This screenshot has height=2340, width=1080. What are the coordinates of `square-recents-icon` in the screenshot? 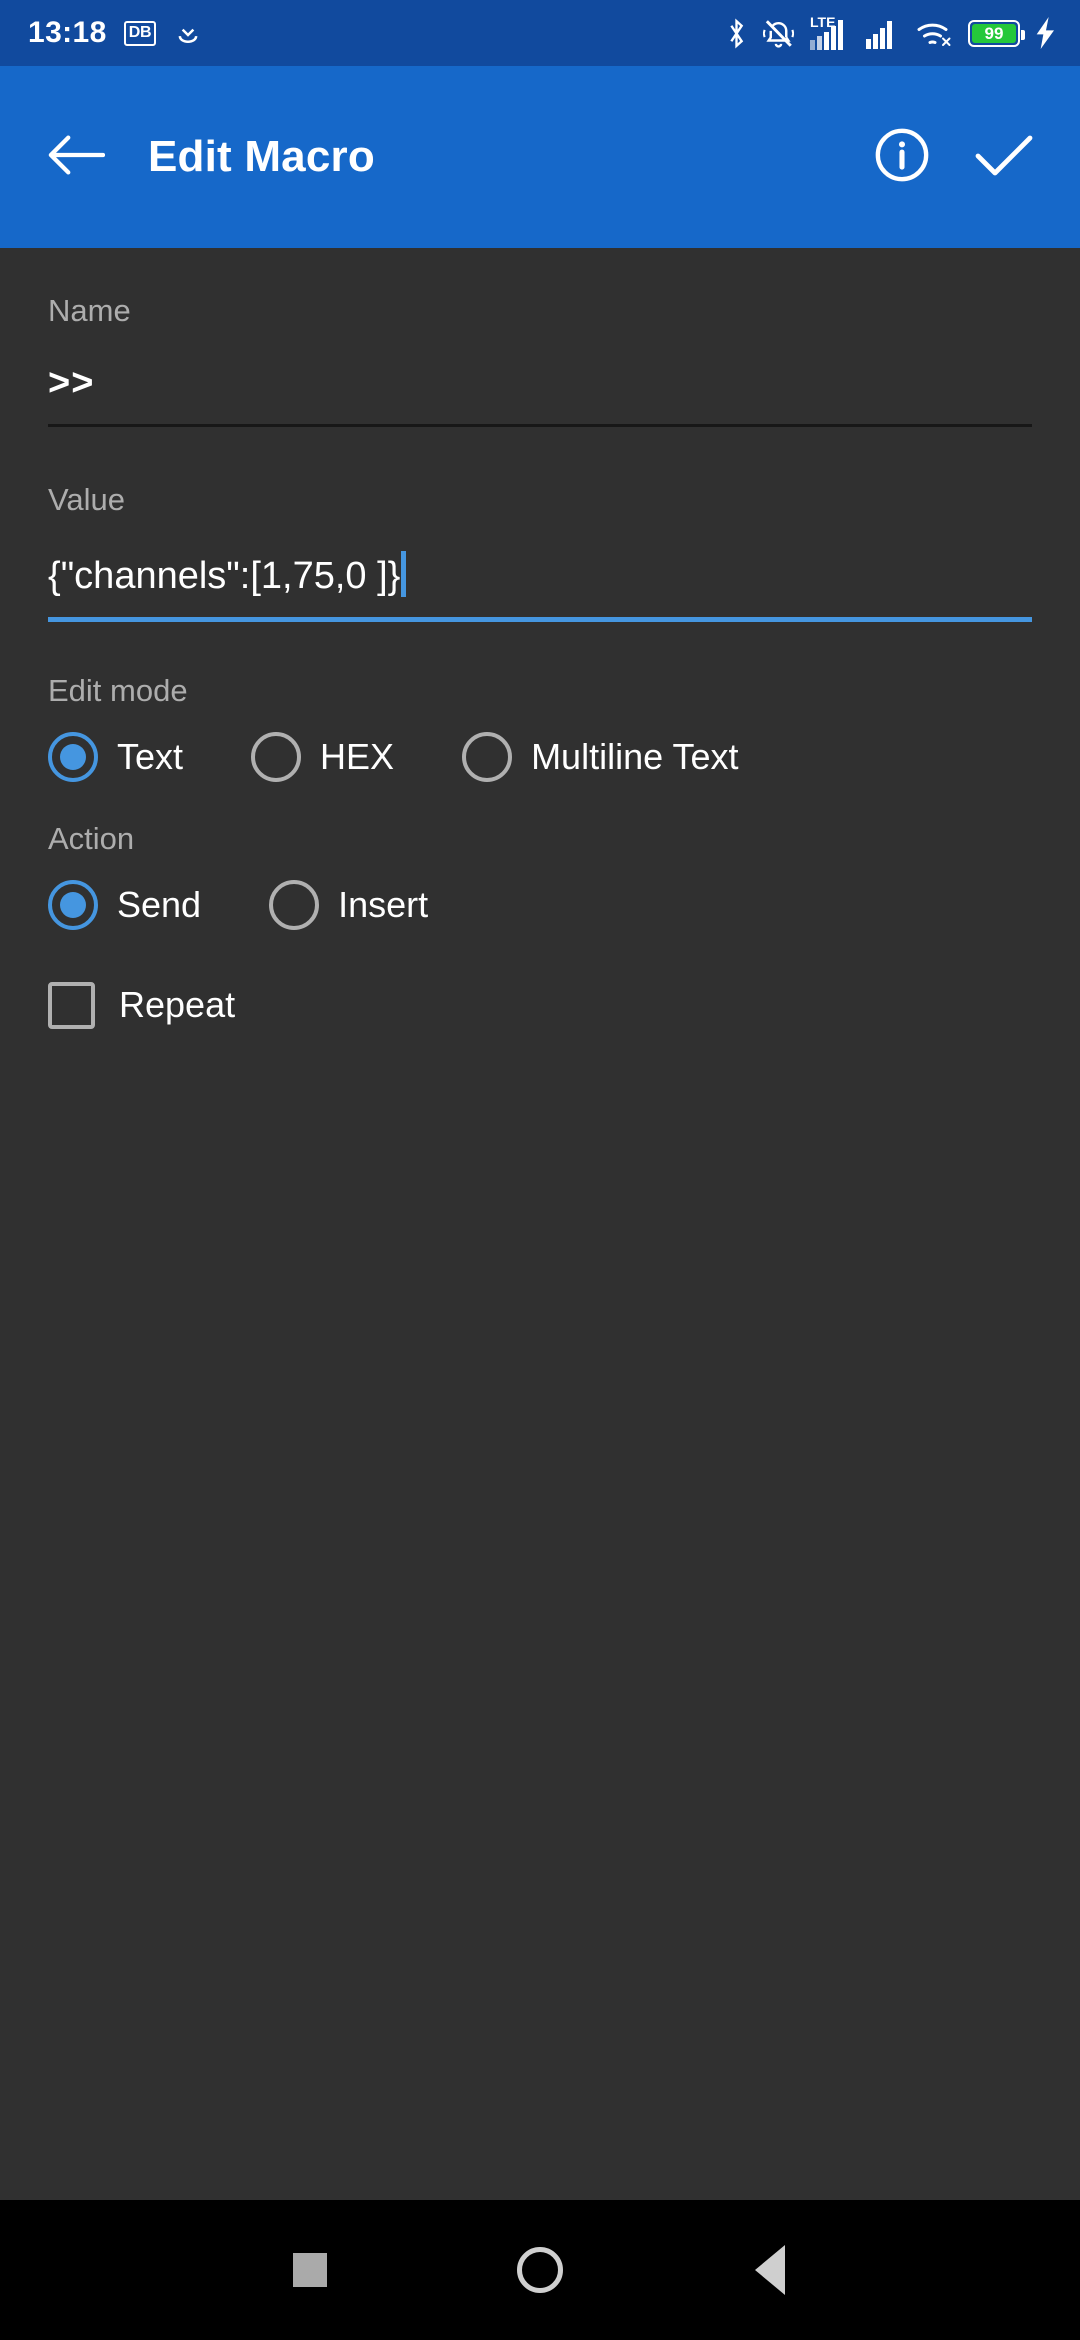 It's located at (310, 2270).